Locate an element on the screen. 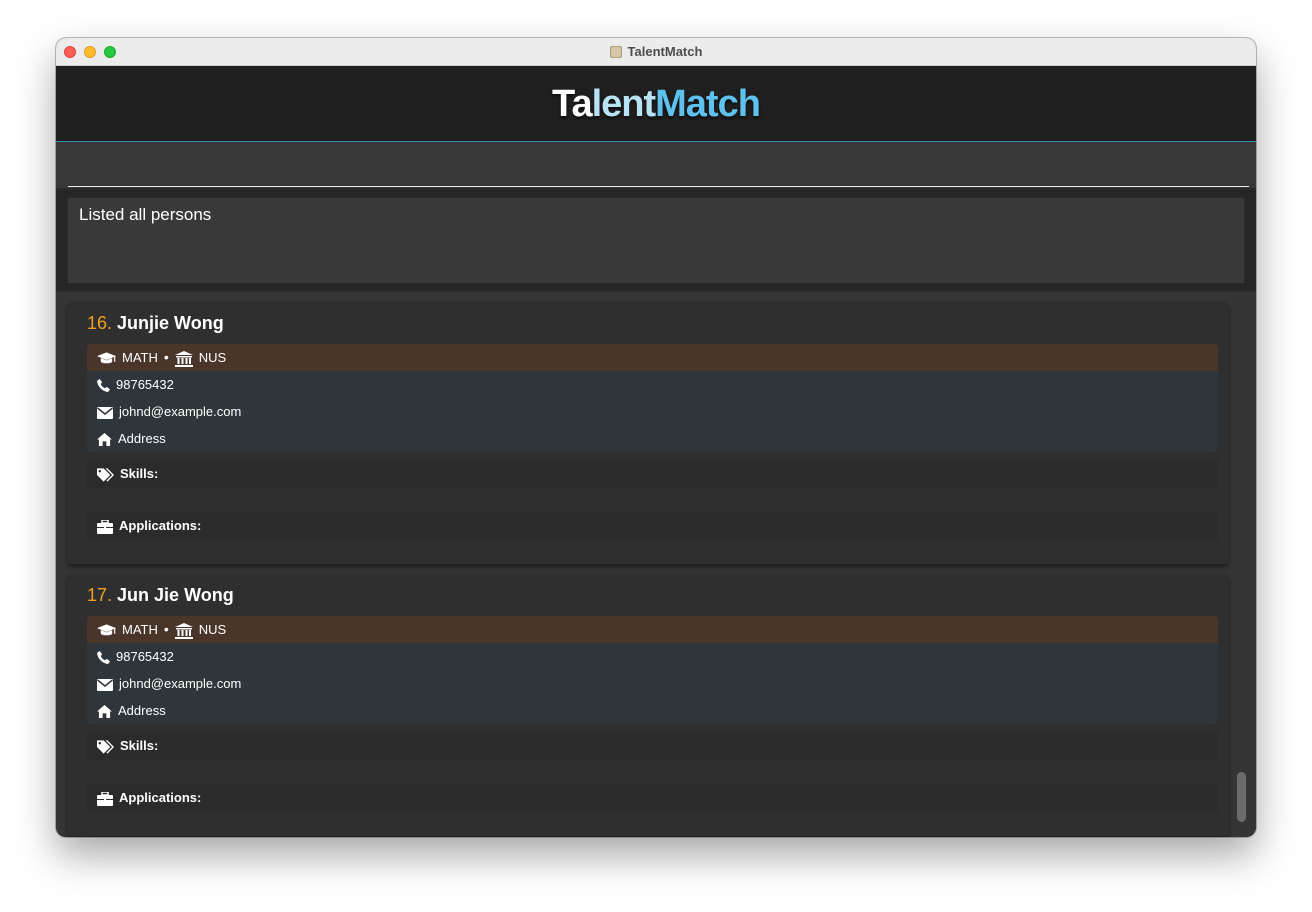 This screenshot has width=1312, height=912. person-name-heading: 17. Jun Jie Wong is located at coordinates (160, 595).